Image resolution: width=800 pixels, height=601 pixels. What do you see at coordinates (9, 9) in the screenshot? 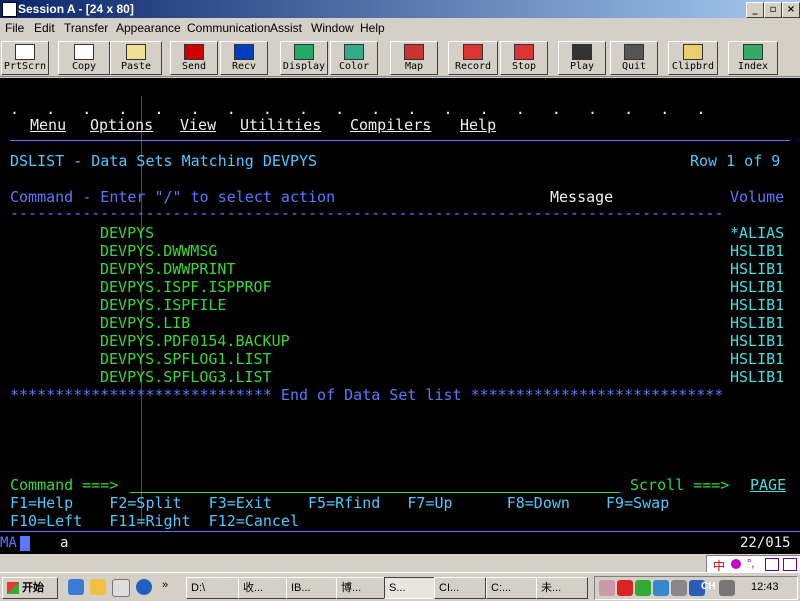
I see `app-icon` at bounding box center [9, 9].